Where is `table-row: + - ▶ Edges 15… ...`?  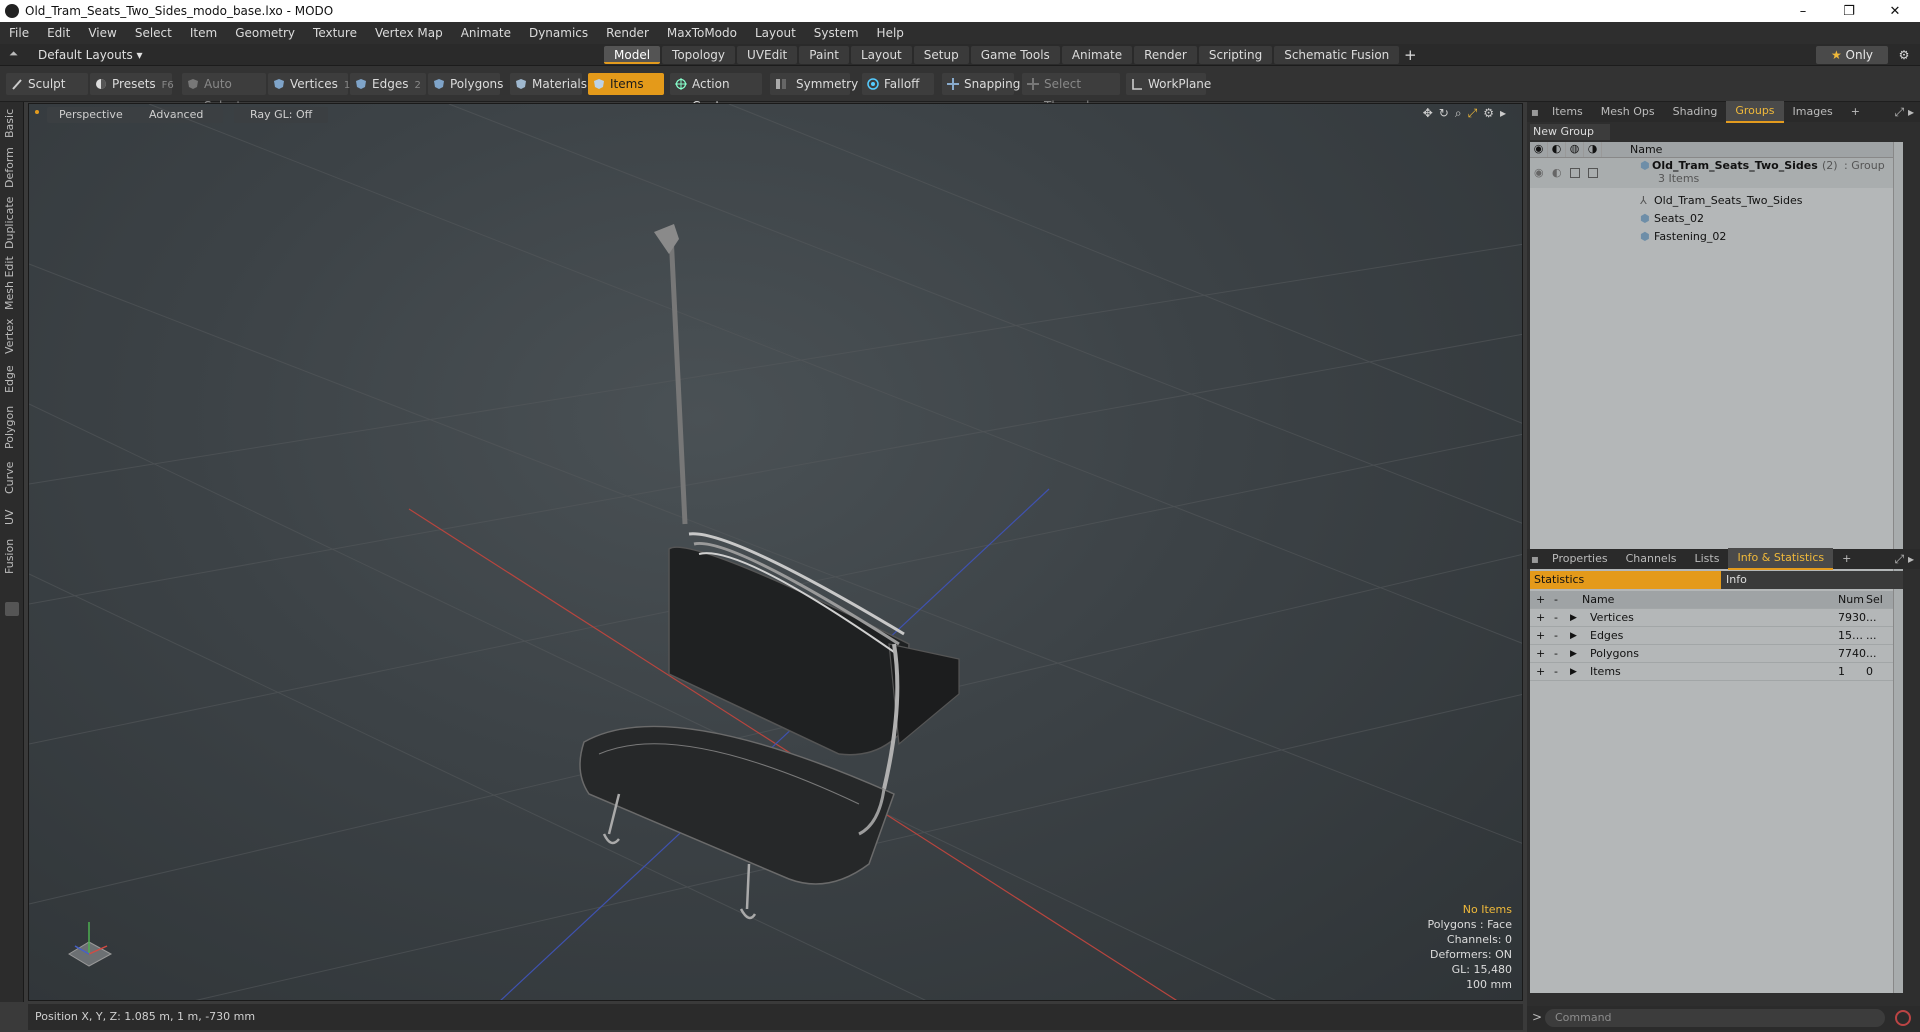 table-row: + - ▶ Edges 15… ... is located at coordinates (1716, 636).